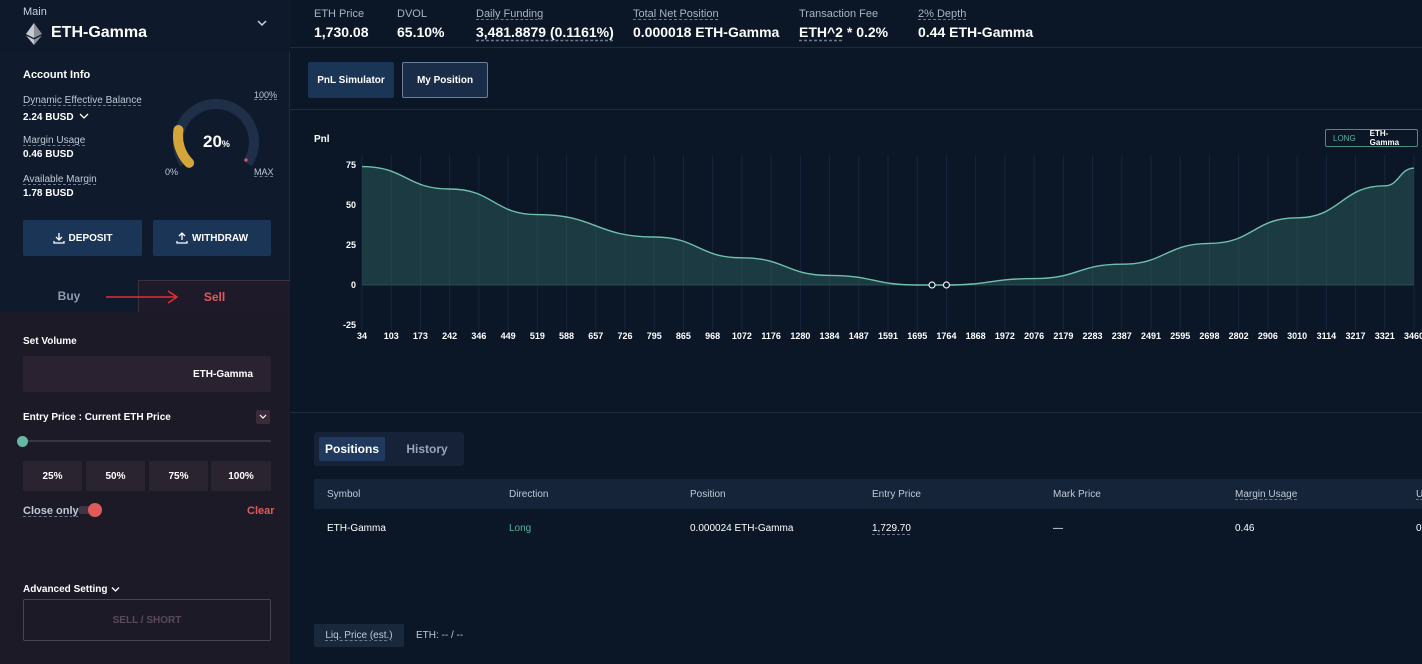 This screenshot has width=1422, height=664. I want to click on x-tick-label: 1280, so click(800, 336).